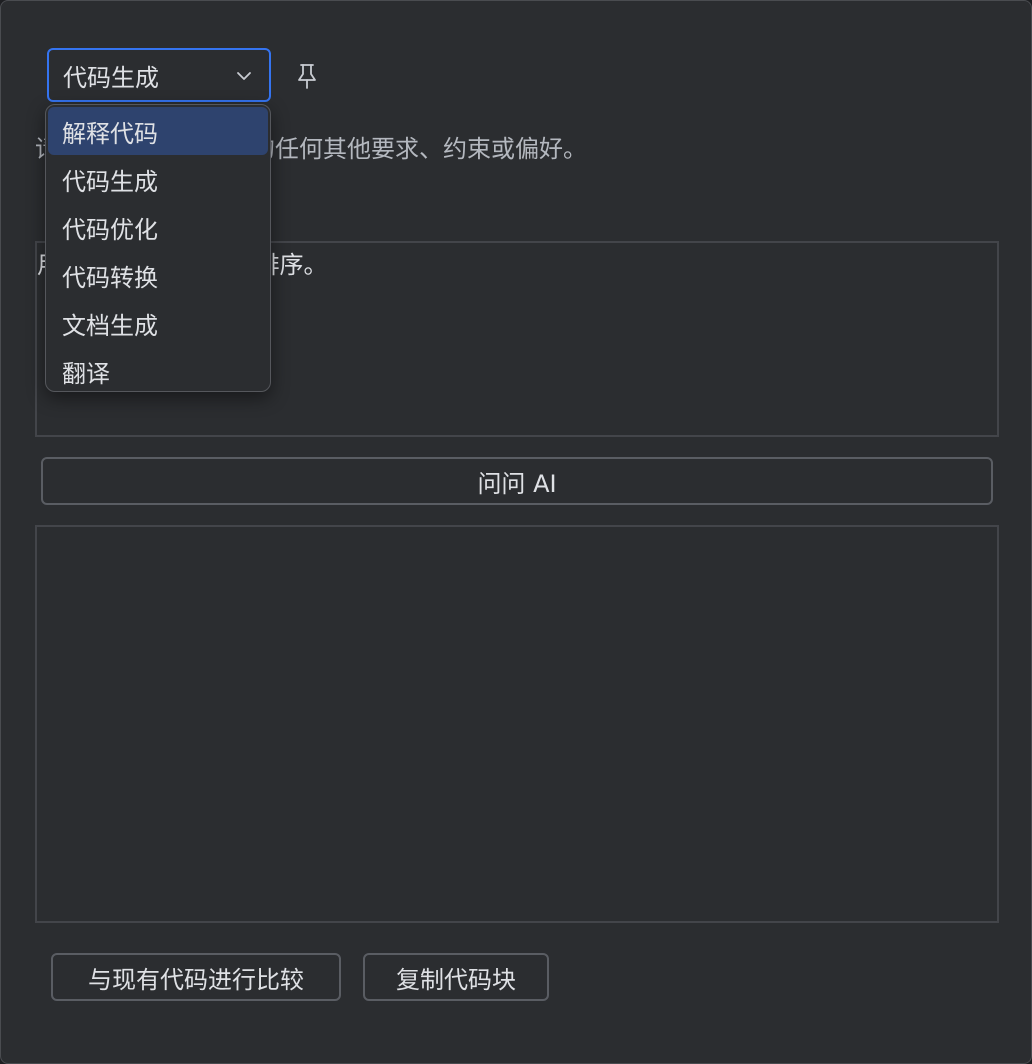 The height and width of the screenshot is (1064, 1032). What do you see at coordinates (158, 369) in the screenshot?
I see `menu-item-translate: 翻译` at bounding box center [158, 369].